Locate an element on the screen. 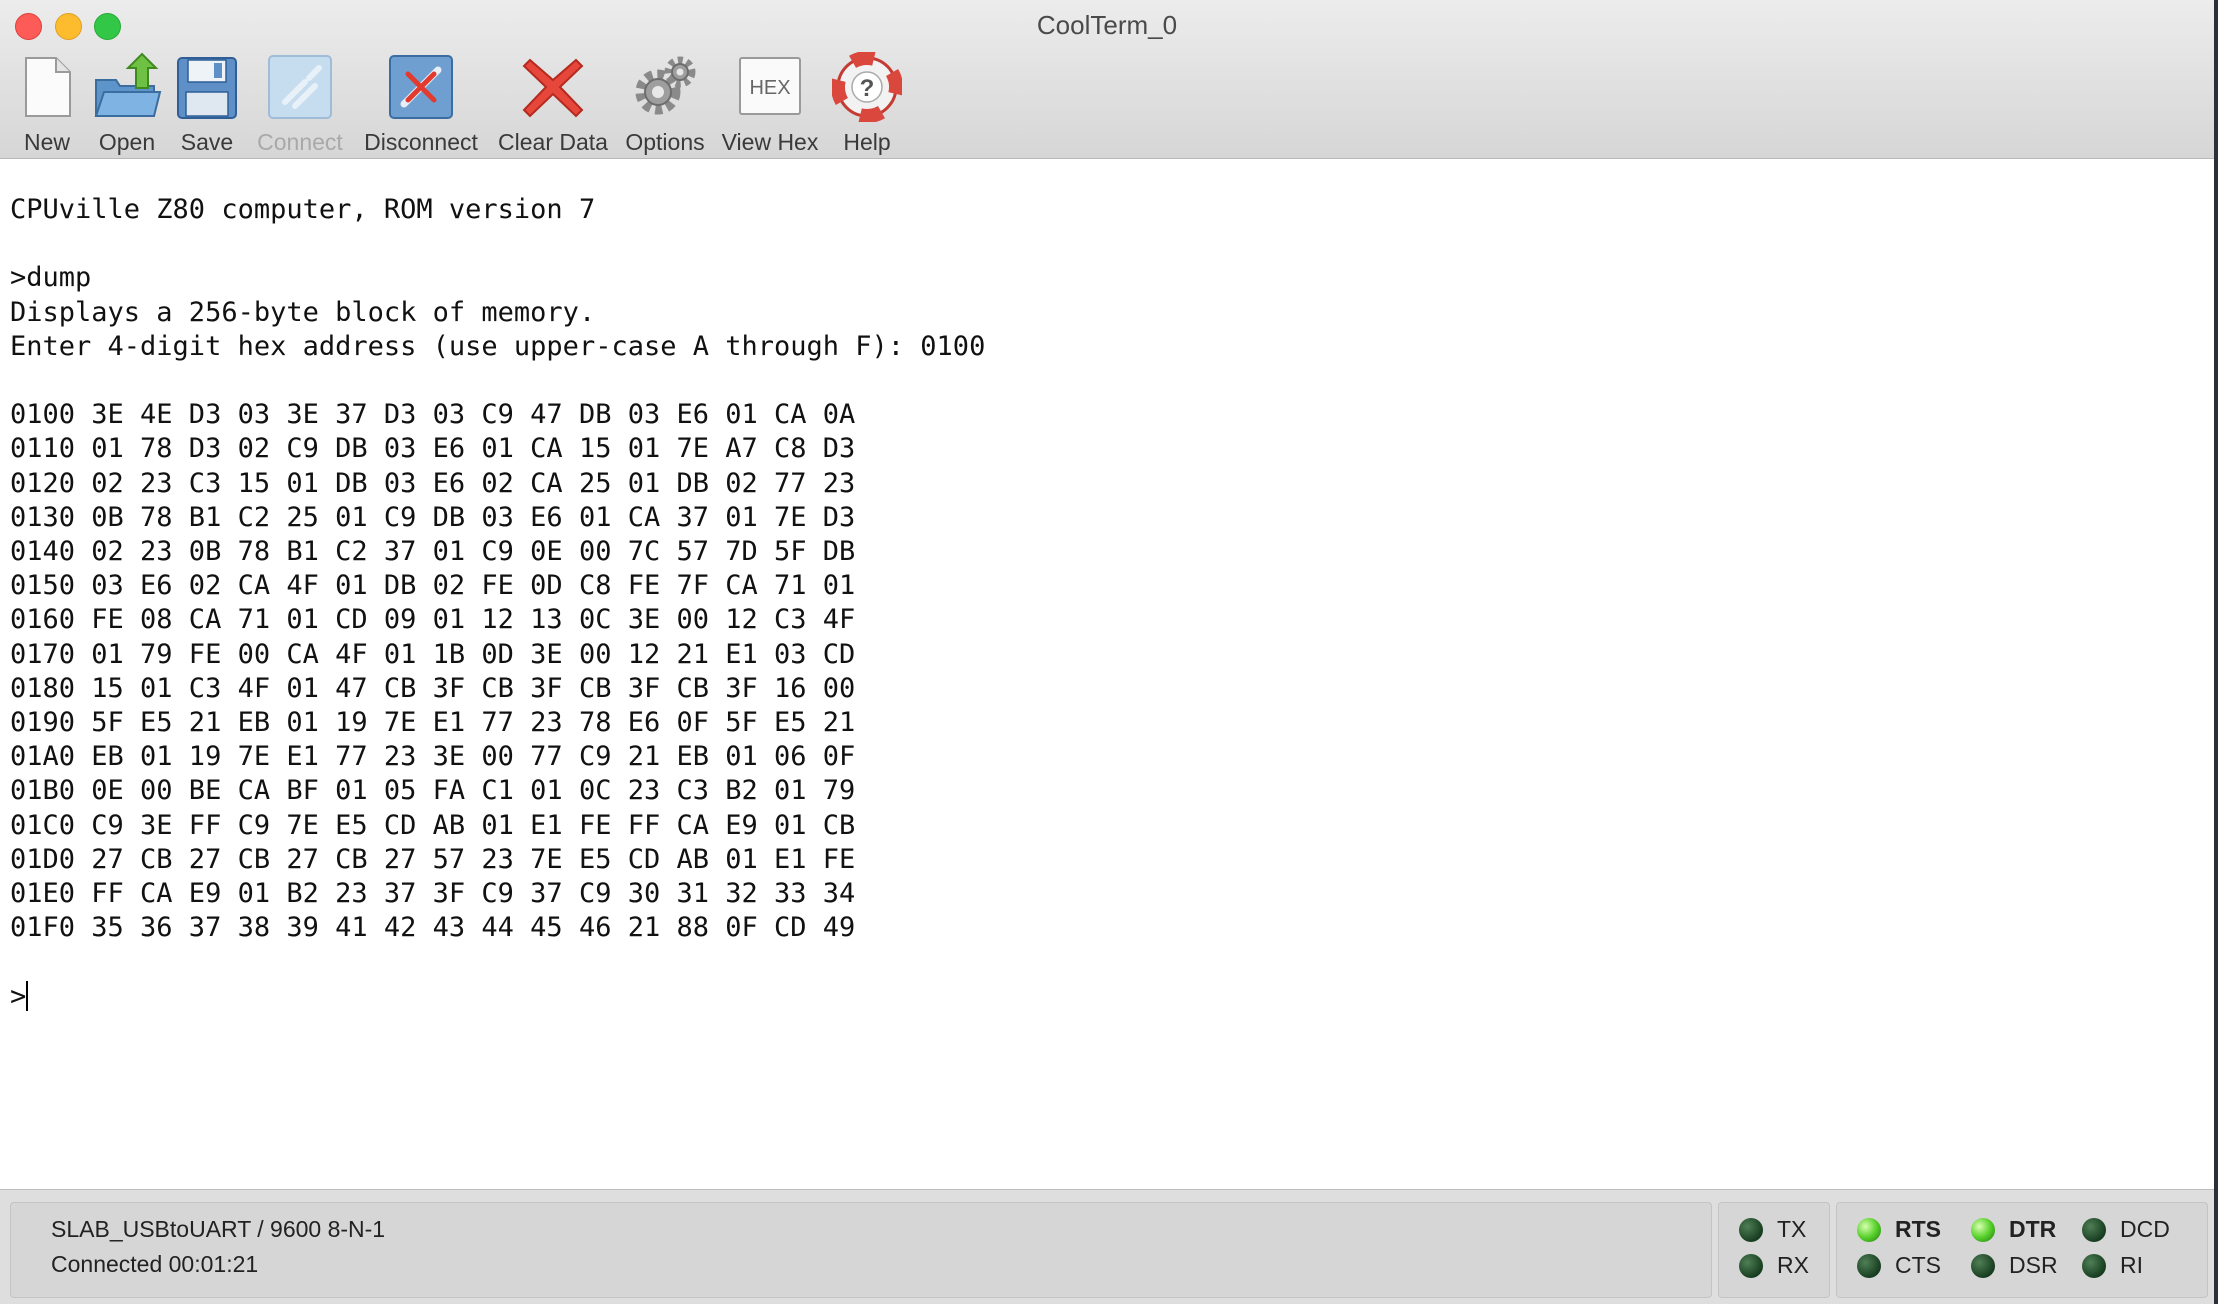 This screenshot has width=2218, height=1304. dcd-led is located at coordinates (2094, 1230).